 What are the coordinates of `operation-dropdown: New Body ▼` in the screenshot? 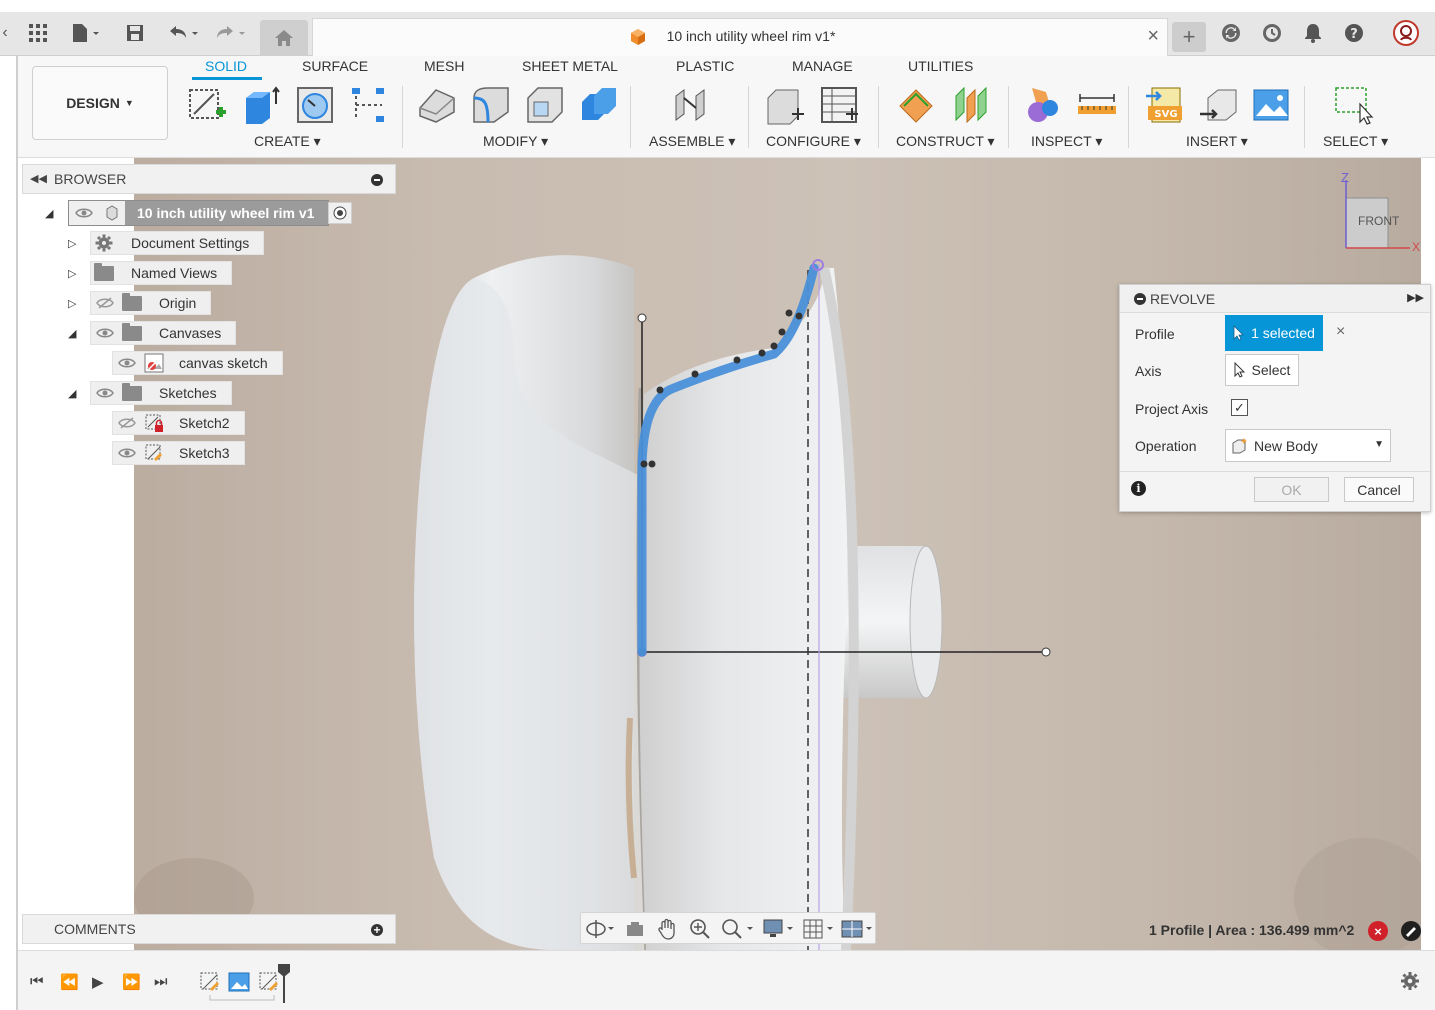 It's located at (1308, 445).